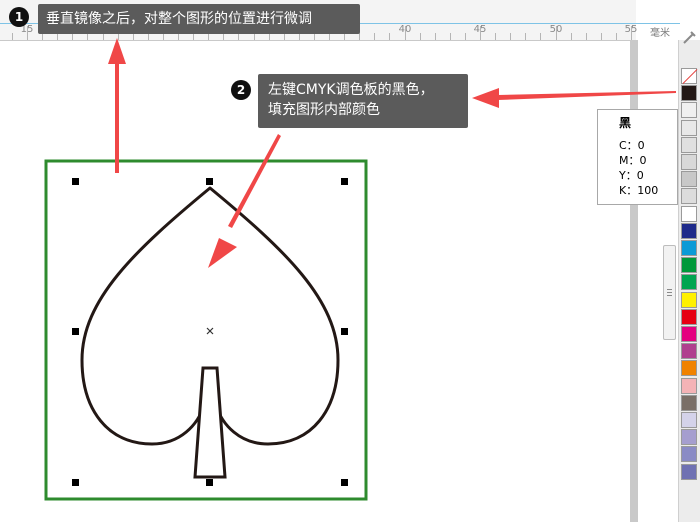  What do you see at coordinates (632, 145) in the screenshot?
I see `tooltip-row-c: C：0` at bounding box center [632, 145].